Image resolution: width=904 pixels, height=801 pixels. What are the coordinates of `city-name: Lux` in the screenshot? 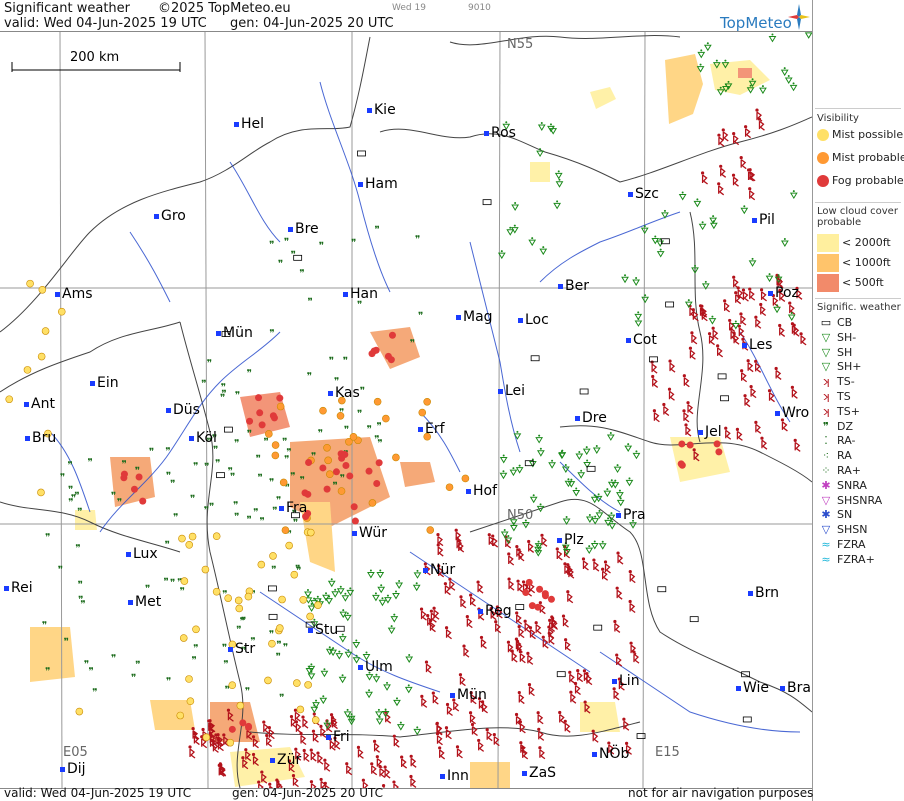 It's located at (145, 554).